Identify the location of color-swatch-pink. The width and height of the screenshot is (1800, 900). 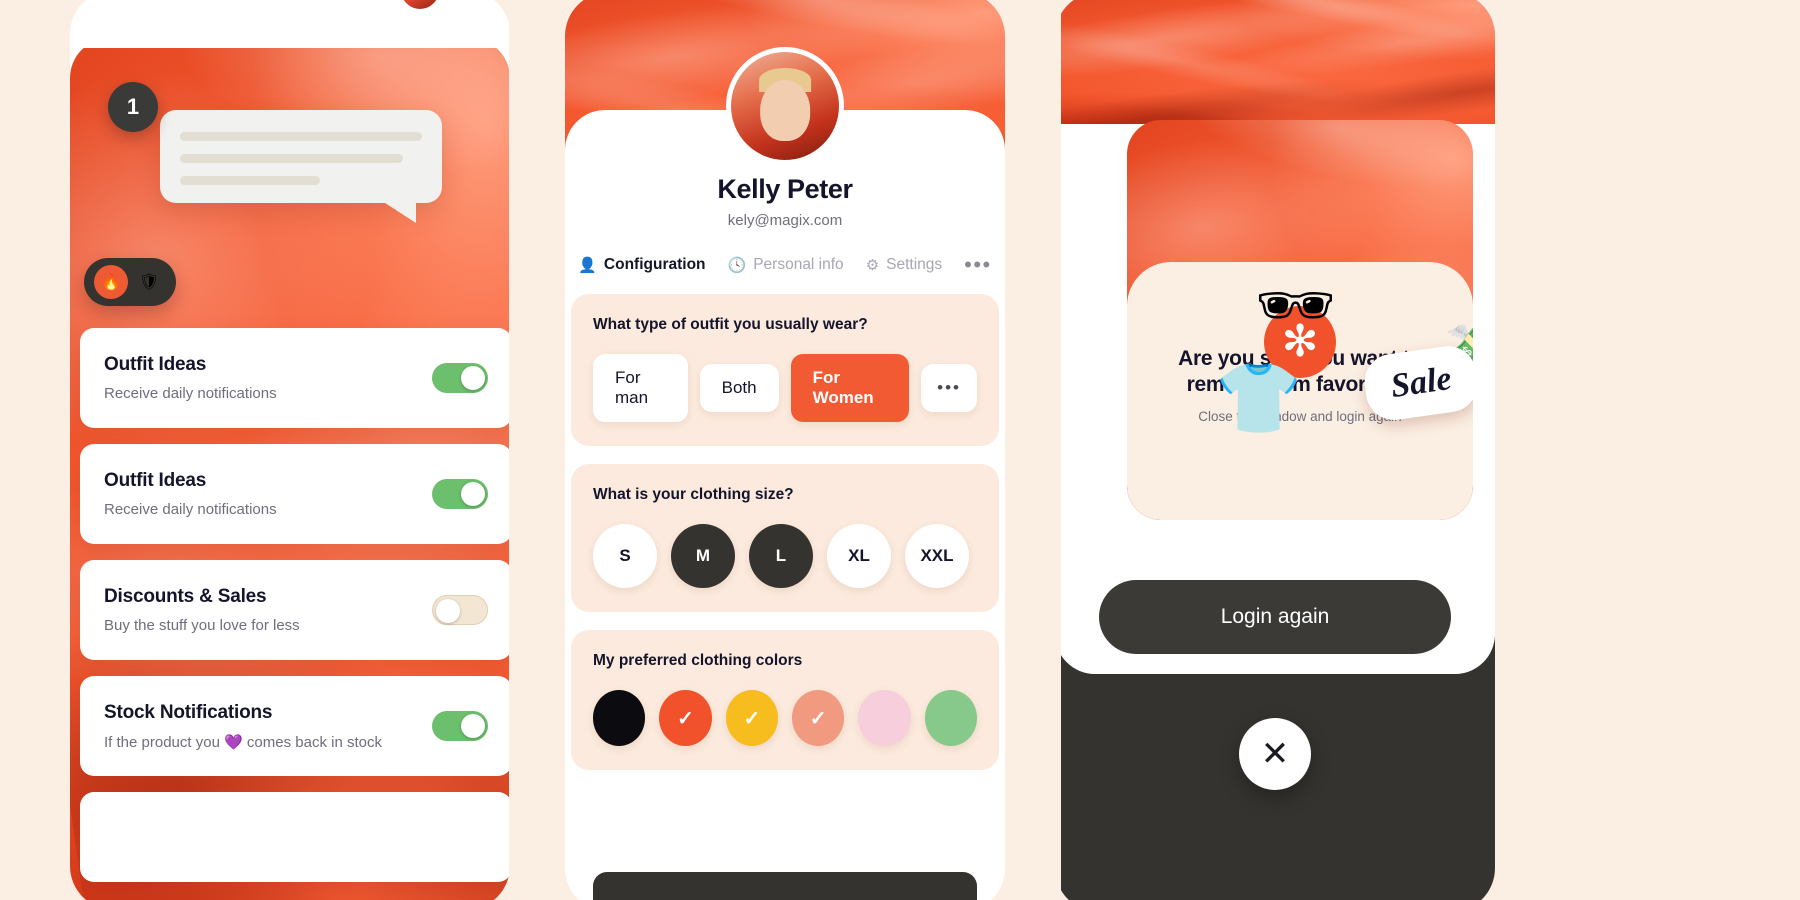
(884, 718).